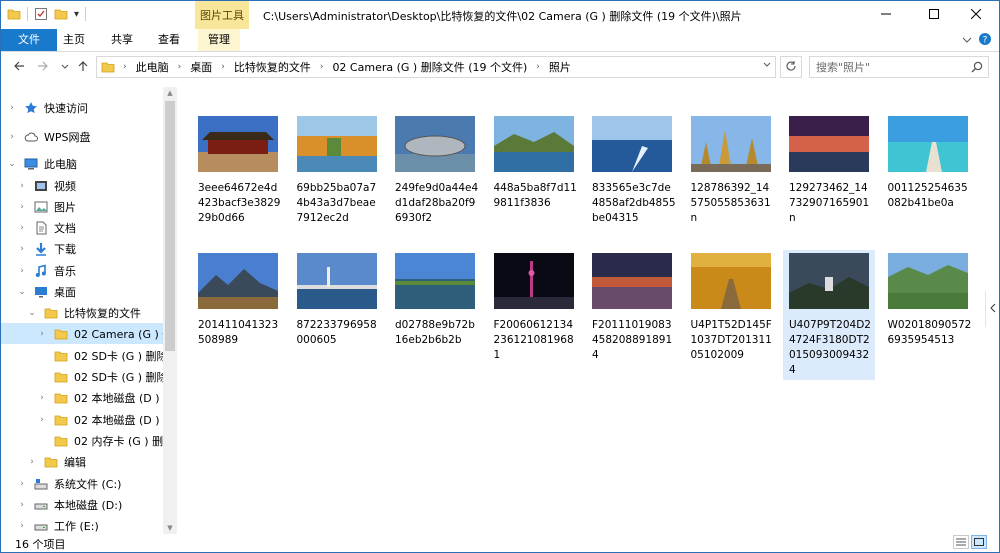 The image size is (1000, 553). I want to click on file-item: W020180905726935954513, so click(928, 315).